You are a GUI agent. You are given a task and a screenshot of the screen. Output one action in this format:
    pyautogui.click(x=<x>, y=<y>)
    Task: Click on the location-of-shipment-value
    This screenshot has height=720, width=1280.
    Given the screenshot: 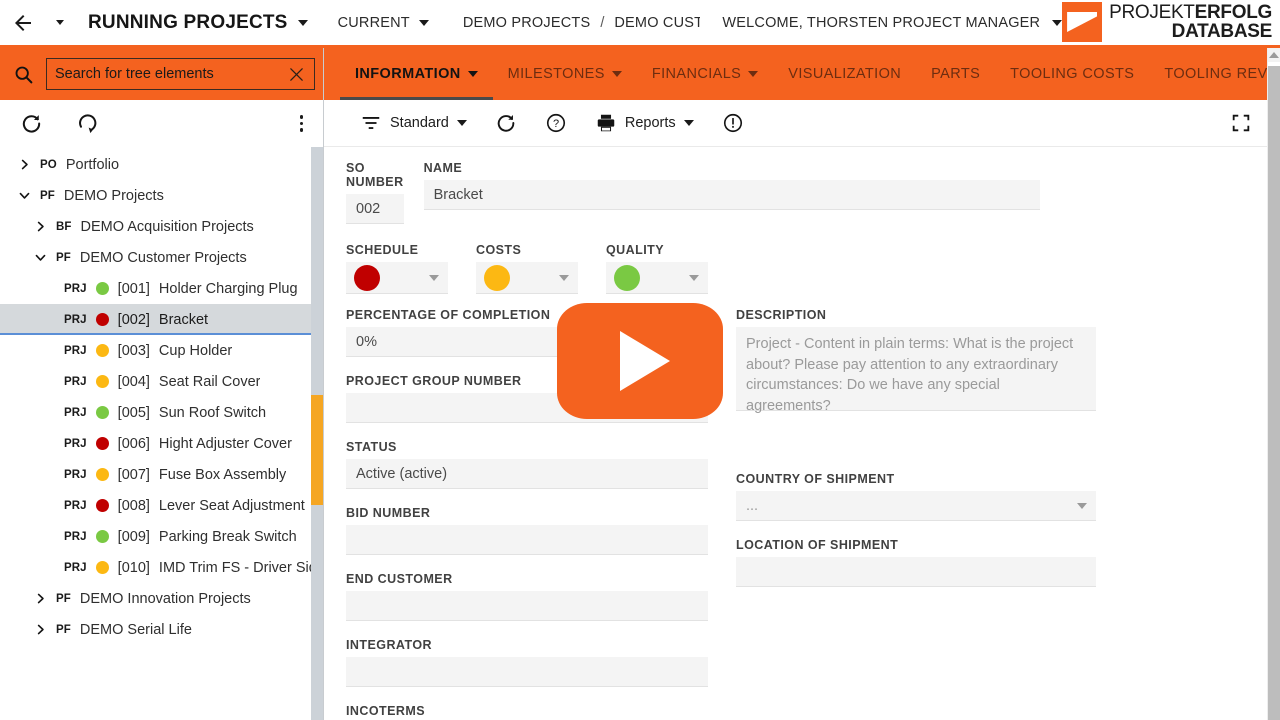 What is the action you would take?
    pyautogui.click(x=916, y=572)
    